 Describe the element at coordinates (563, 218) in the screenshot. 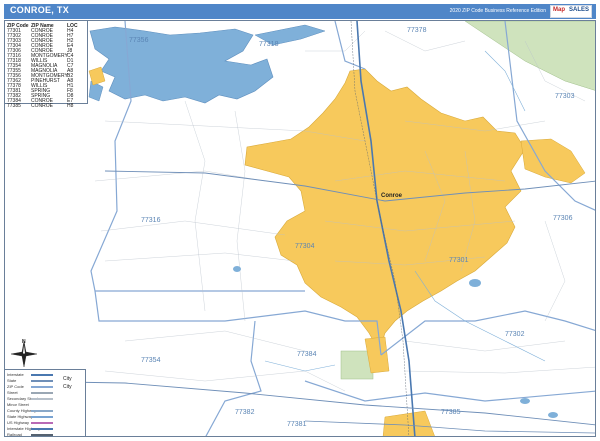

I see `zip-label-77306: 77306` at that location.